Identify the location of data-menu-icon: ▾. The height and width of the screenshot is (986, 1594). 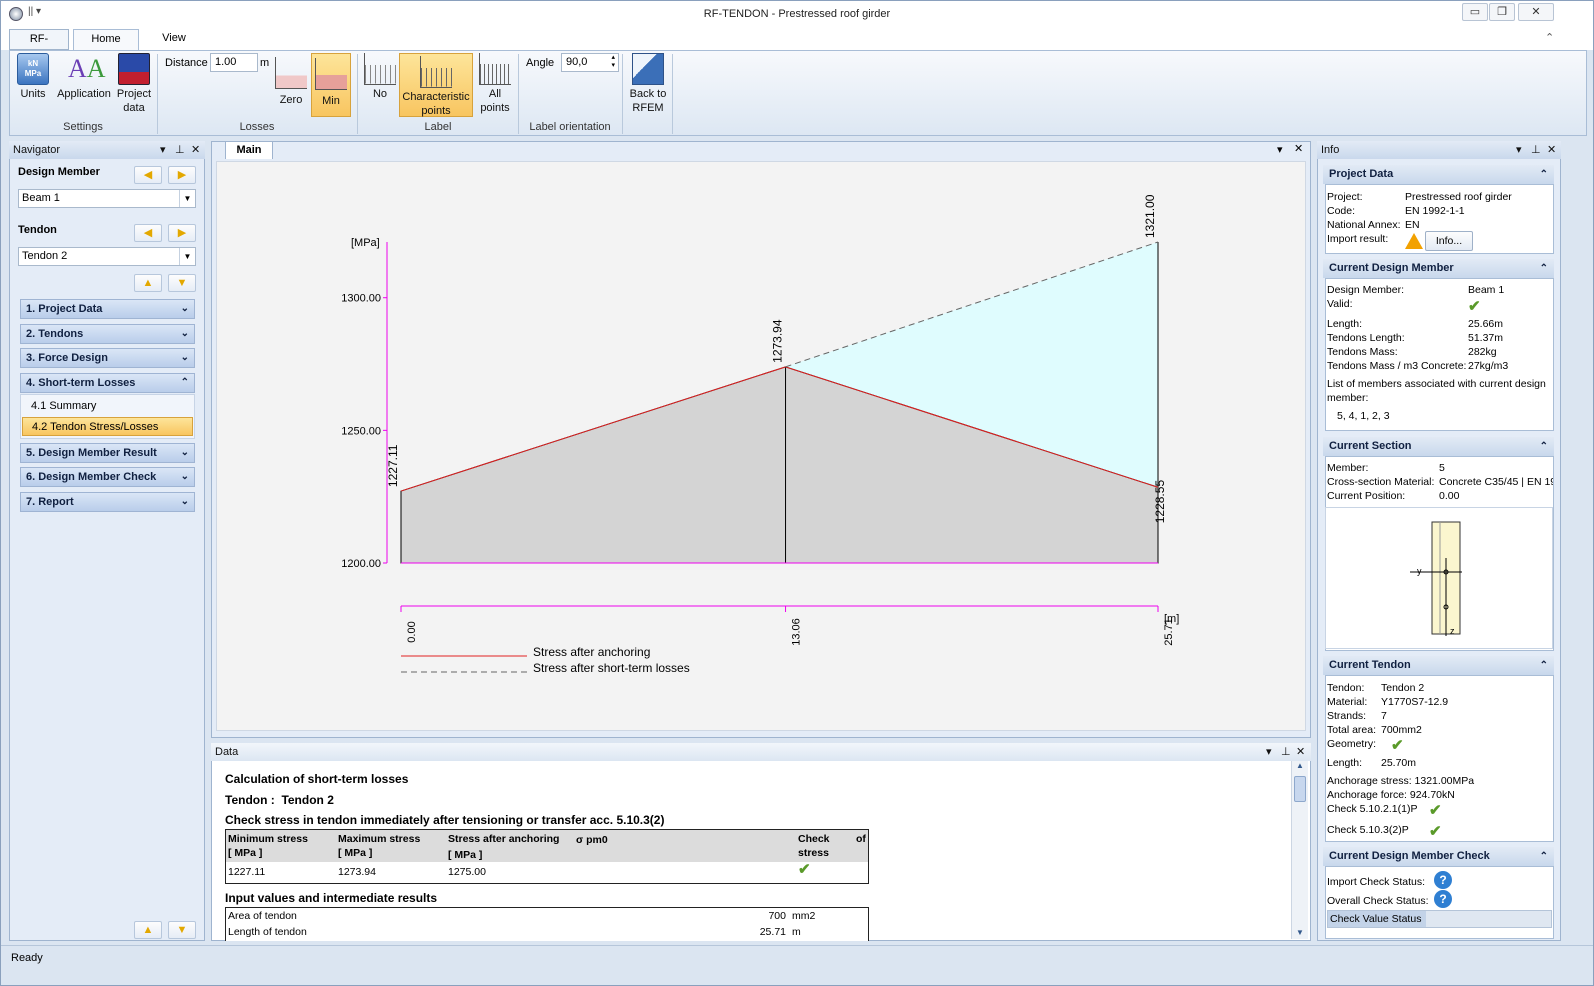
(1269, 752).